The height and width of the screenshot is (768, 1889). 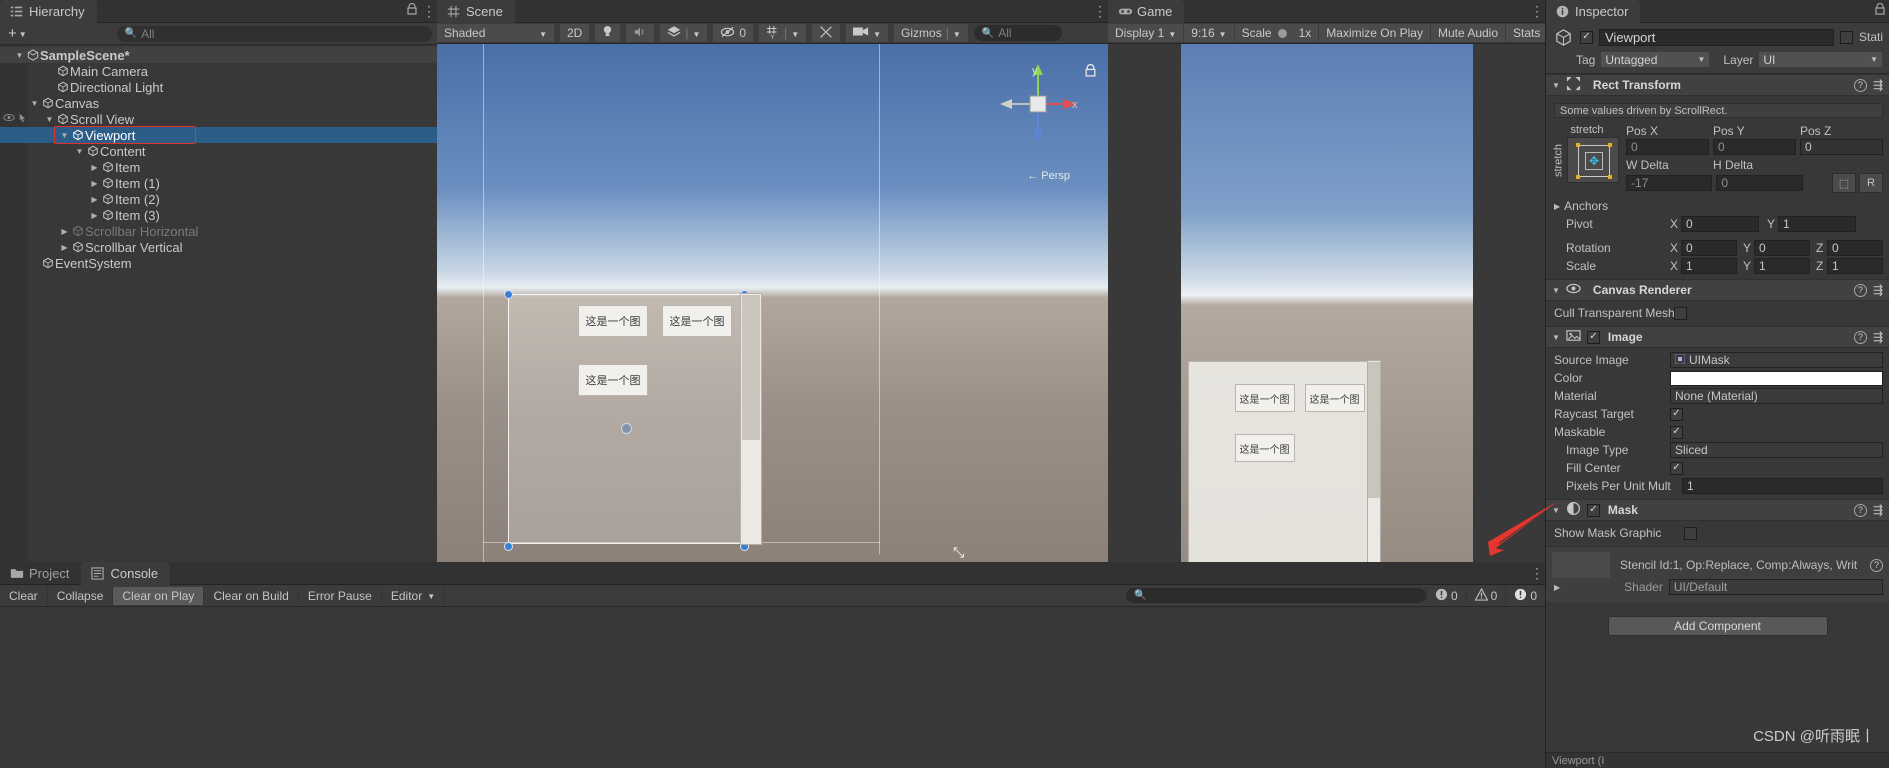 I want to click on tag-dropdown: Untagged ▼, so click(x=1655, y=59).